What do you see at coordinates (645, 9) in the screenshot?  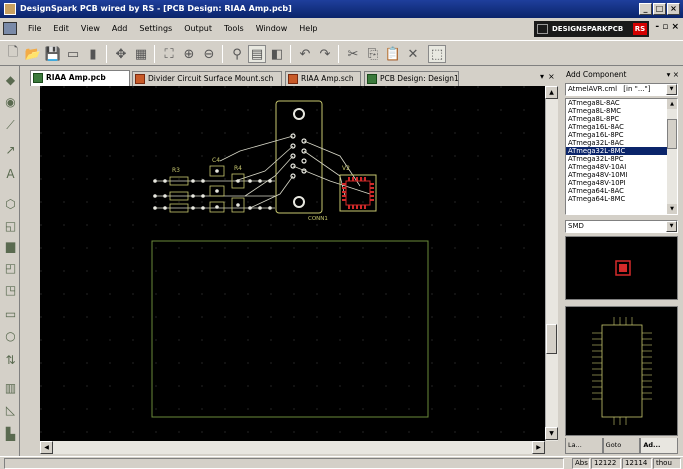 I see `minimize-button: _` at bounding box center [645, 9].